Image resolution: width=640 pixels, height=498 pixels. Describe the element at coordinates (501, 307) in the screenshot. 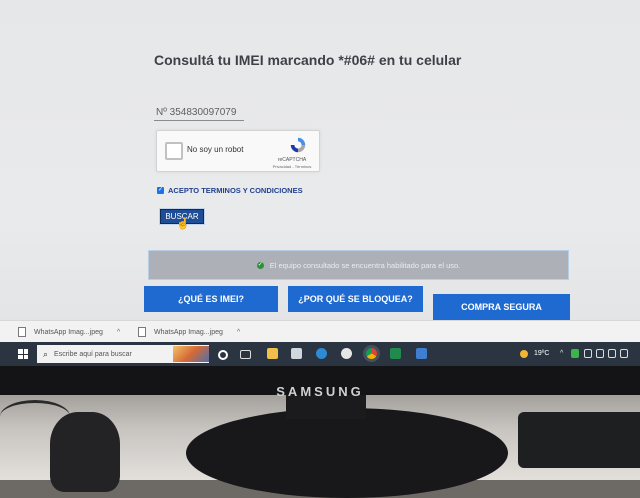

I see `safe-purchase-button: COMPRA SEGURA` at that location.